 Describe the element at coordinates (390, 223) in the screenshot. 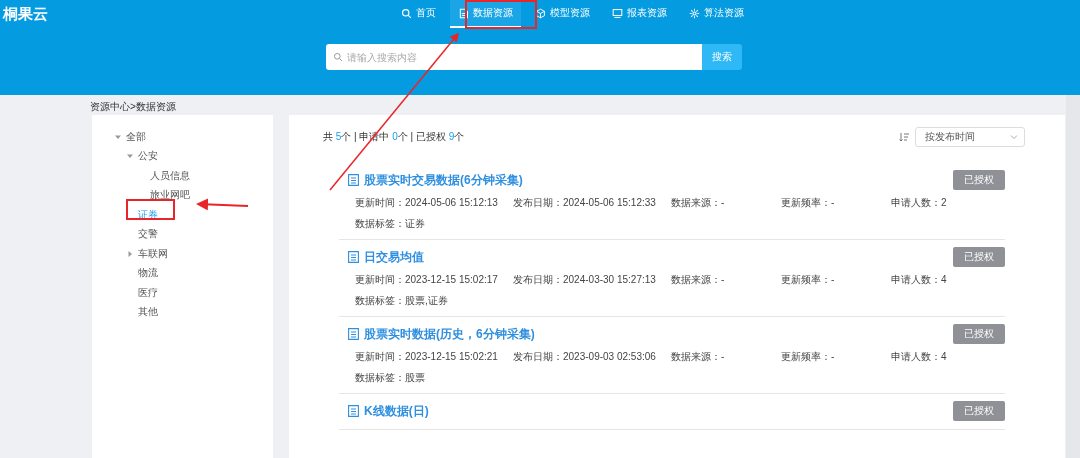

I see `data-tags: 数据标签：证券` at that location.